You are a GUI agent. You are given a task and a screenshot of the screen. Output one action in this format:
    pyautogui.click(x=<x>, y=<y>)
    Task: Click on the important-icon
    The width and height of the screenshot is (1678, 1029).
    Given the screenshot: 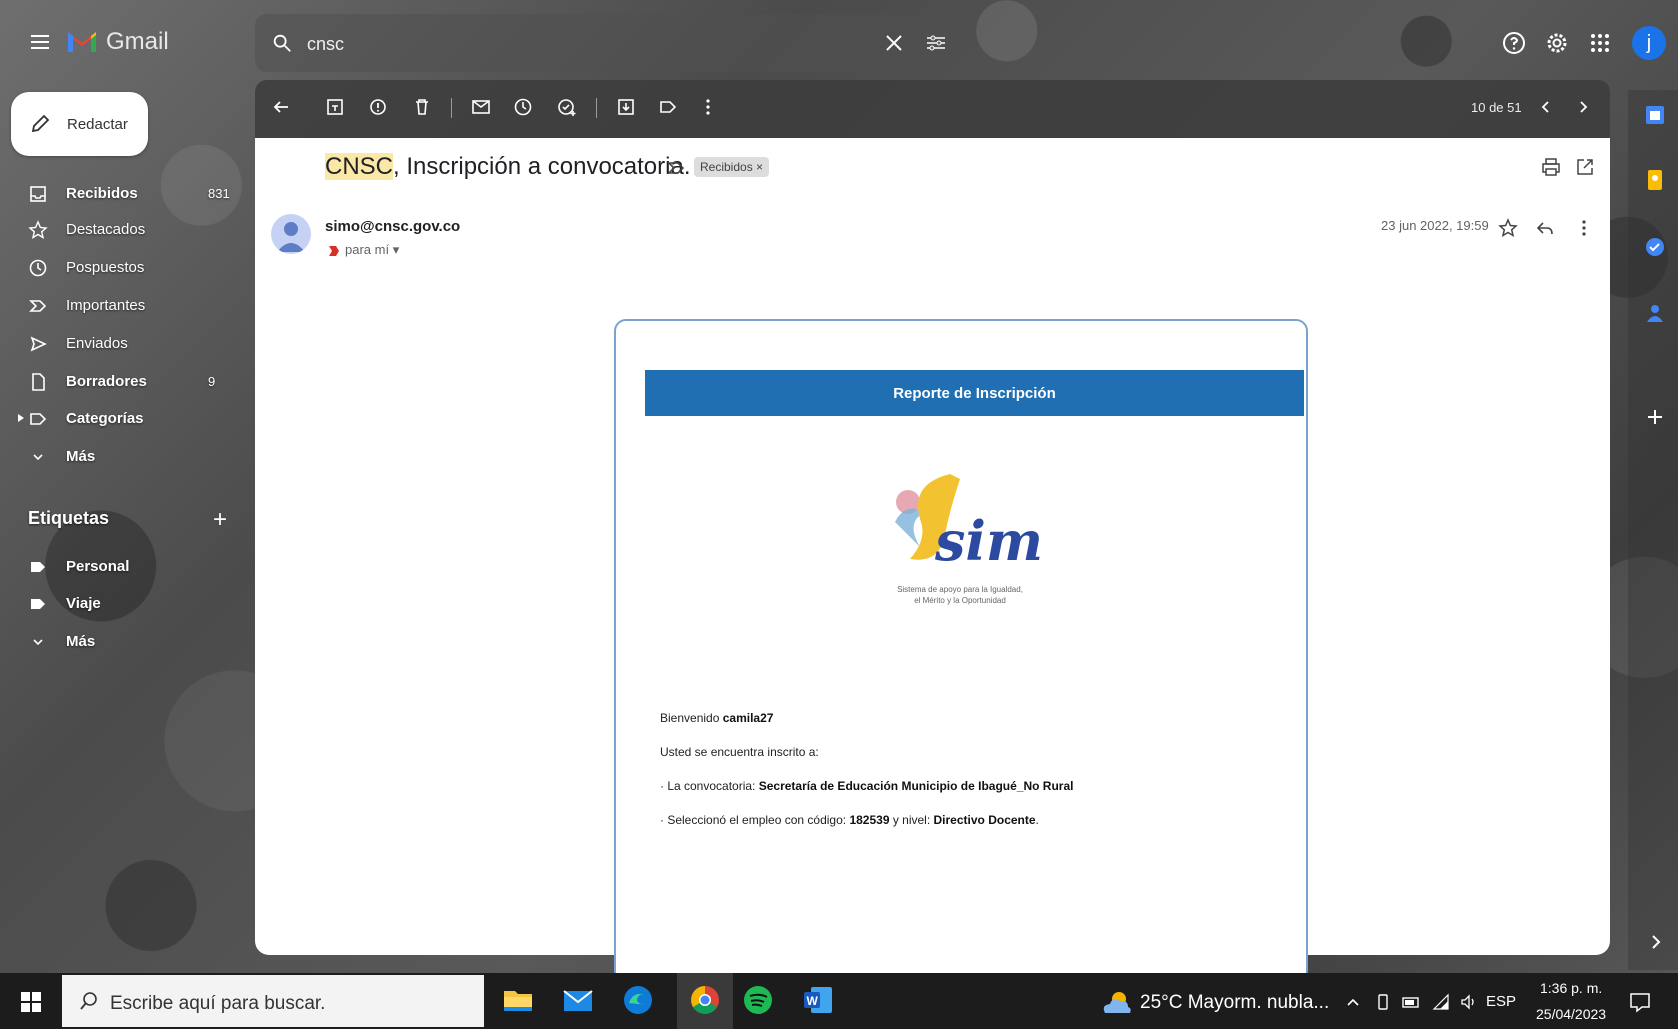 What is the action you would take?
    pyautogui.click(x=38, y=306)
    